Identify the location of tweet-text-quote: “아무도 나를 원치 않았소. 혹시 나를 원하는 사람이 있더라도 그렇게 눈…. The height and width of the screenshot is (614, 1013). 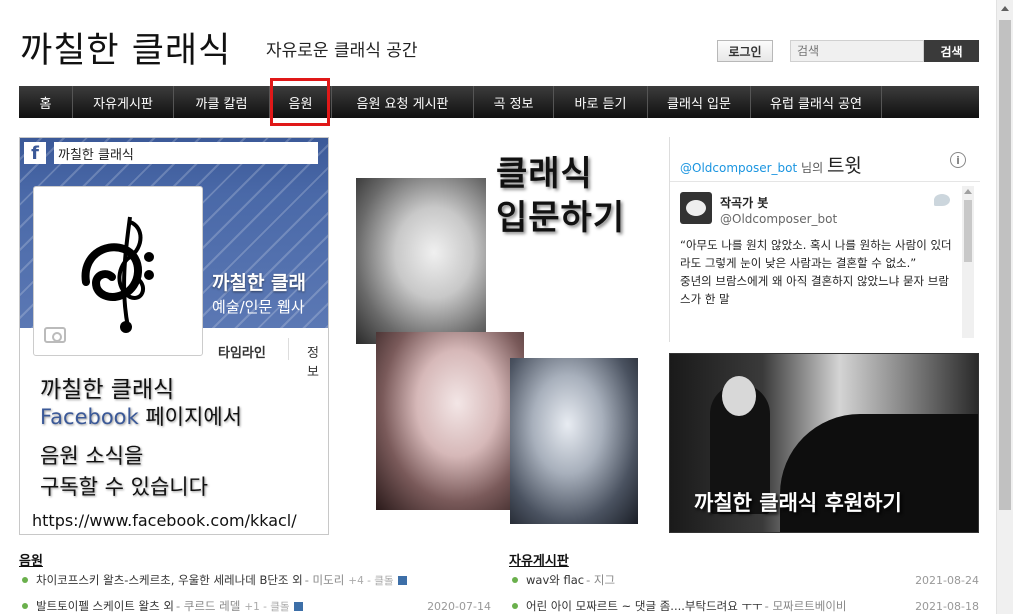
(816, 254).